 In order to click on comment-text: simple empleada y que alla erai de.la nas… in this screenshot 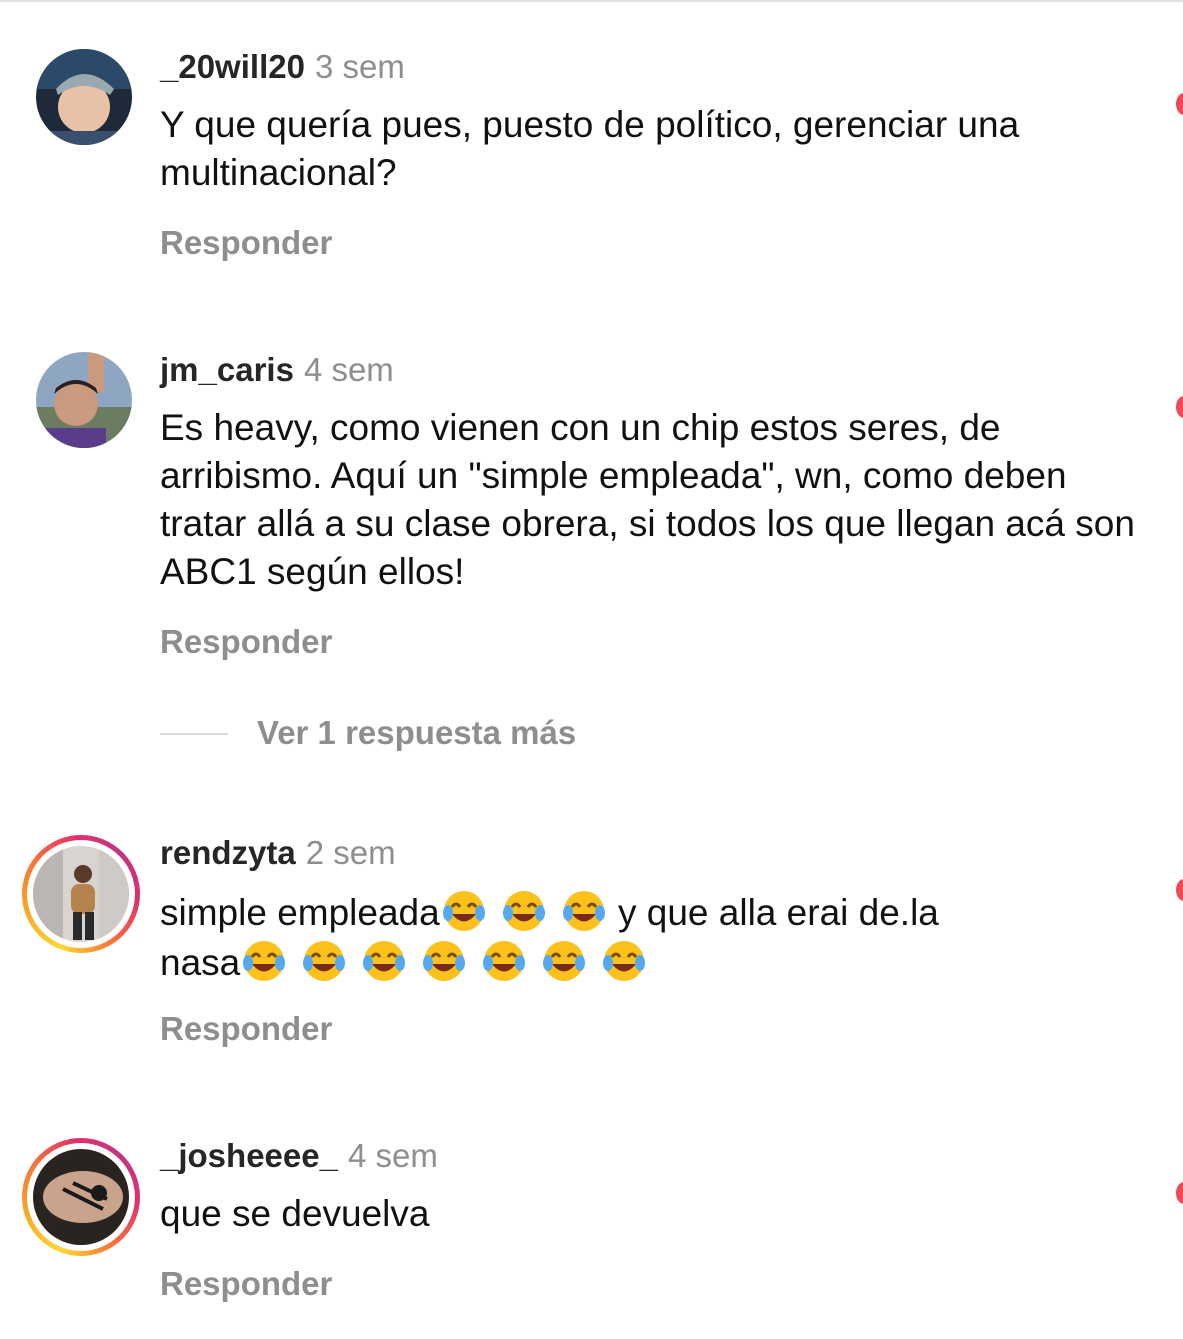, I will do `click(650, 937)`.